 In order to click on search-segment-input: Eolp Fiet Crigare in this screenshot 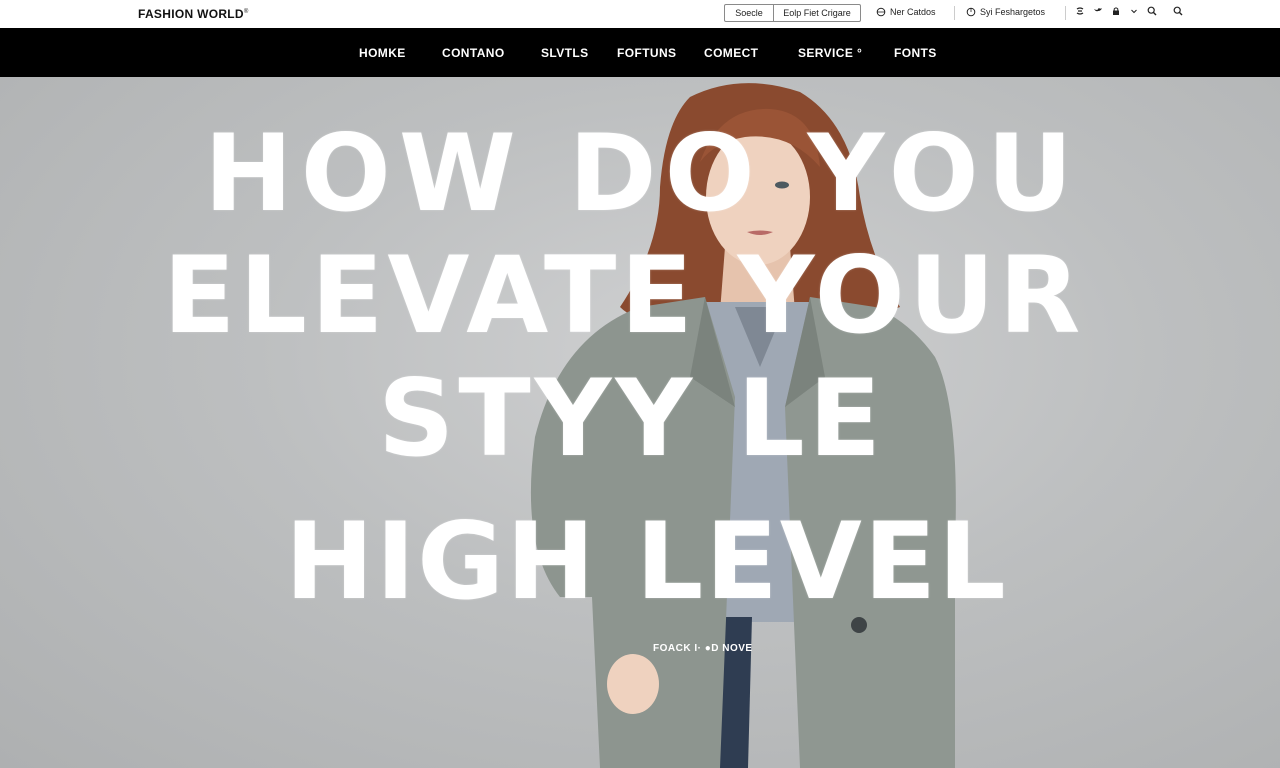, I will do `click(817, 13)`.